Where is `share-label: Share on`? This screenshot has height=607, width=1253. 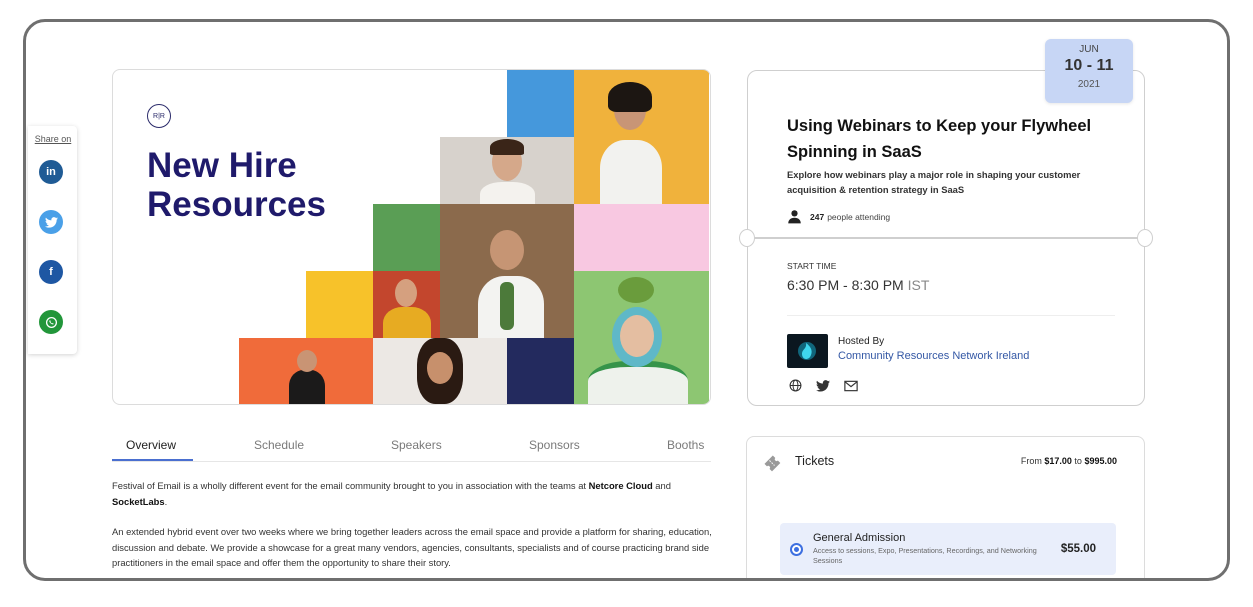 share-label: Share on is located at coordinates (53, 139).